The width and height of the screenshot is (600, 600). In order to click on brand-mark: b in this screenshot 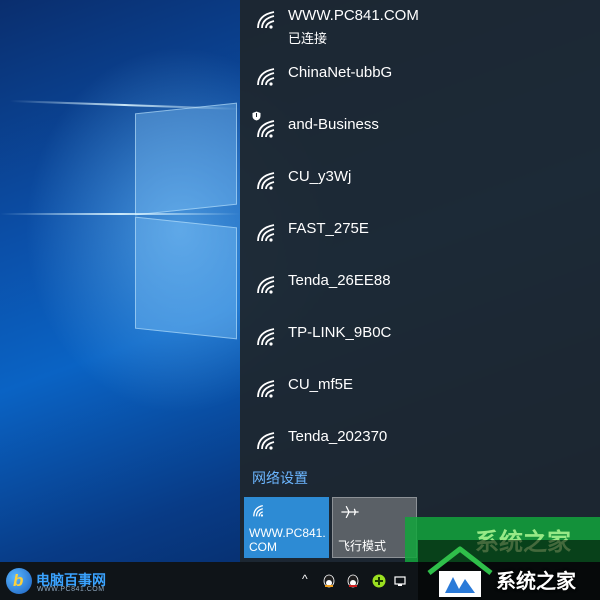, I will do `click(18, 580)`.